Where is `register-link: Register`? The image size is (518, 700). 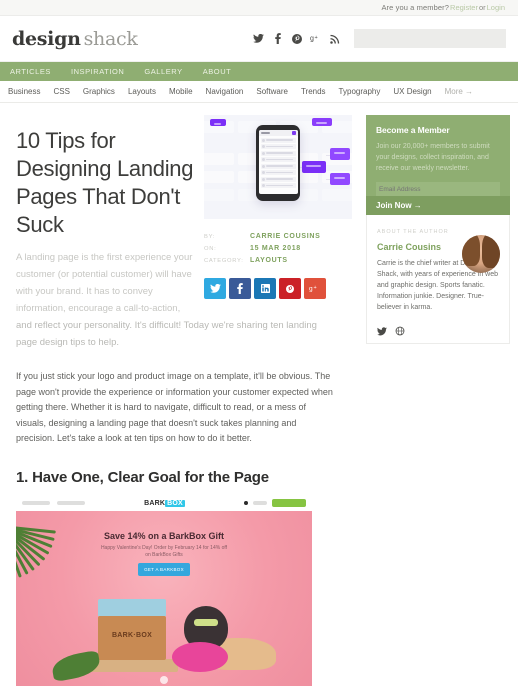 register-link: Register is located at coordinates (464, 7).